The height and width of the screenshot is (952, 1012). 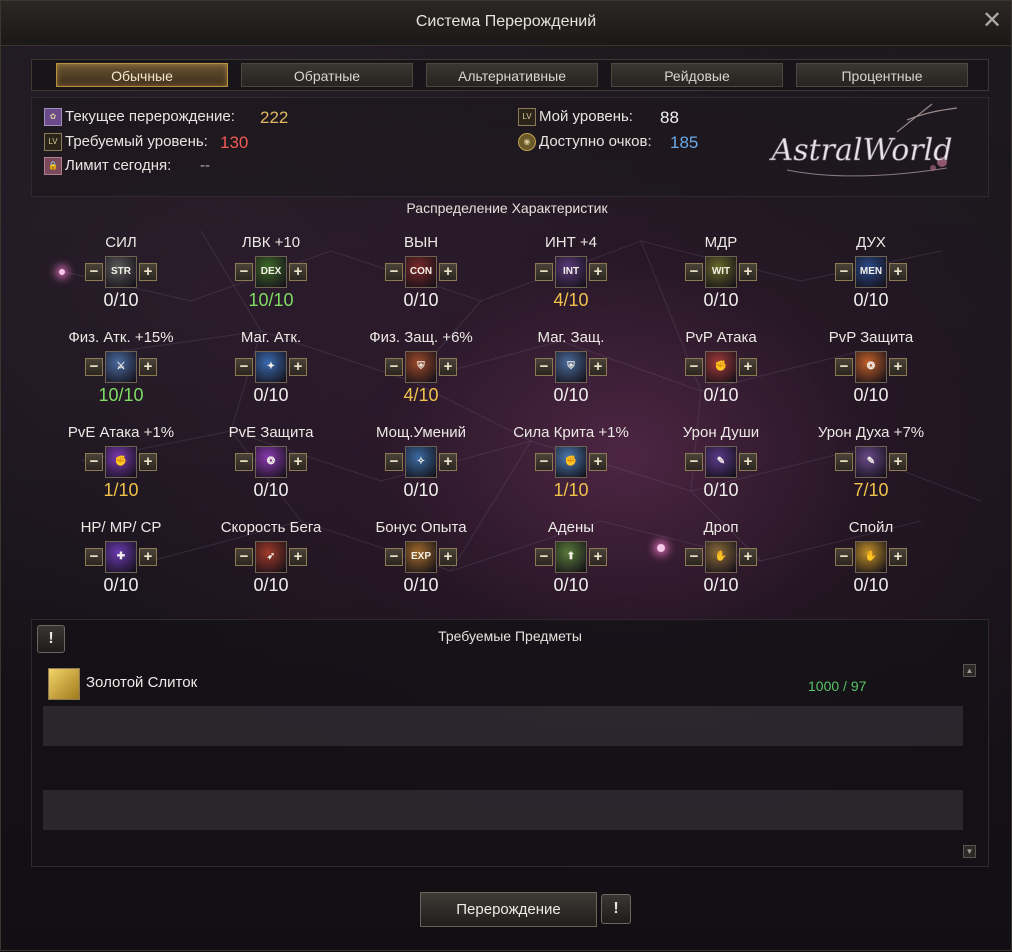 I want to click on stat-controls: − CON +, so click(x=421, y=272).